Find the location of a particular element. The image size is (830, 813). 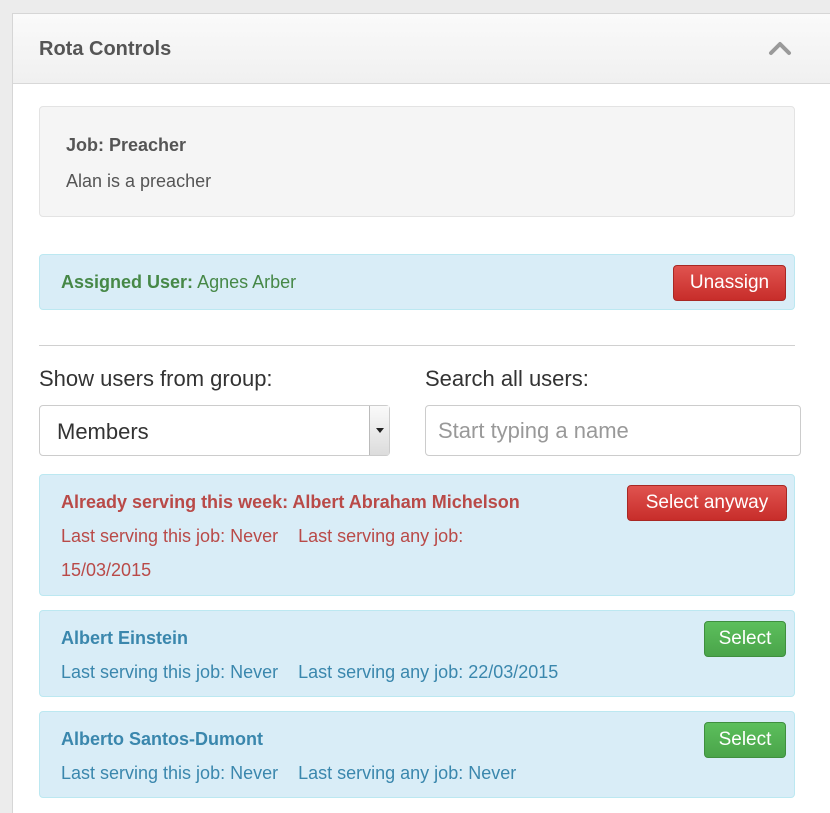

panel-title: Rota Controls is located at coordinates (105, 49).